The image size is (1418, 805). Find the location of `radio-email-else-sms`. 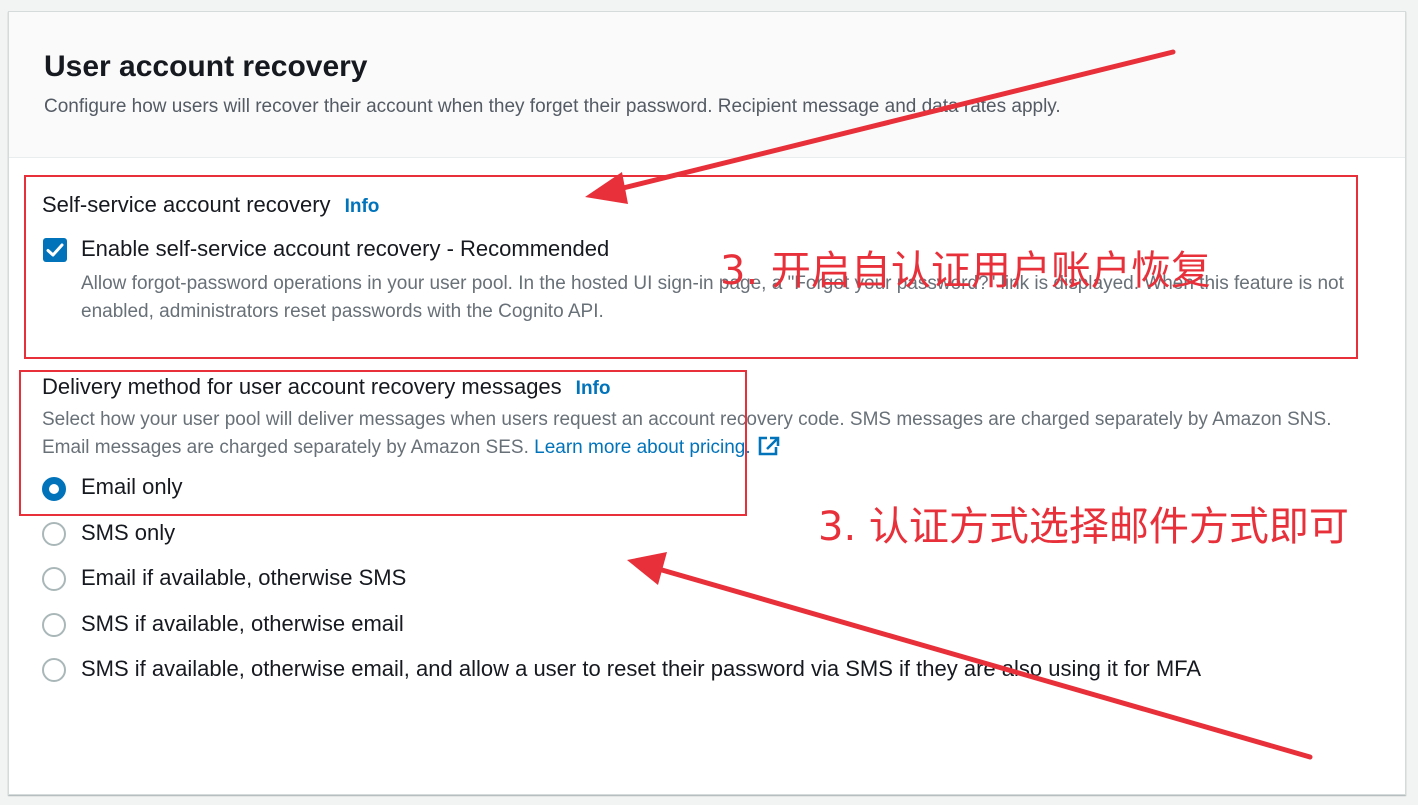

radio-email-else-sms is located at coordinates (54, 579).